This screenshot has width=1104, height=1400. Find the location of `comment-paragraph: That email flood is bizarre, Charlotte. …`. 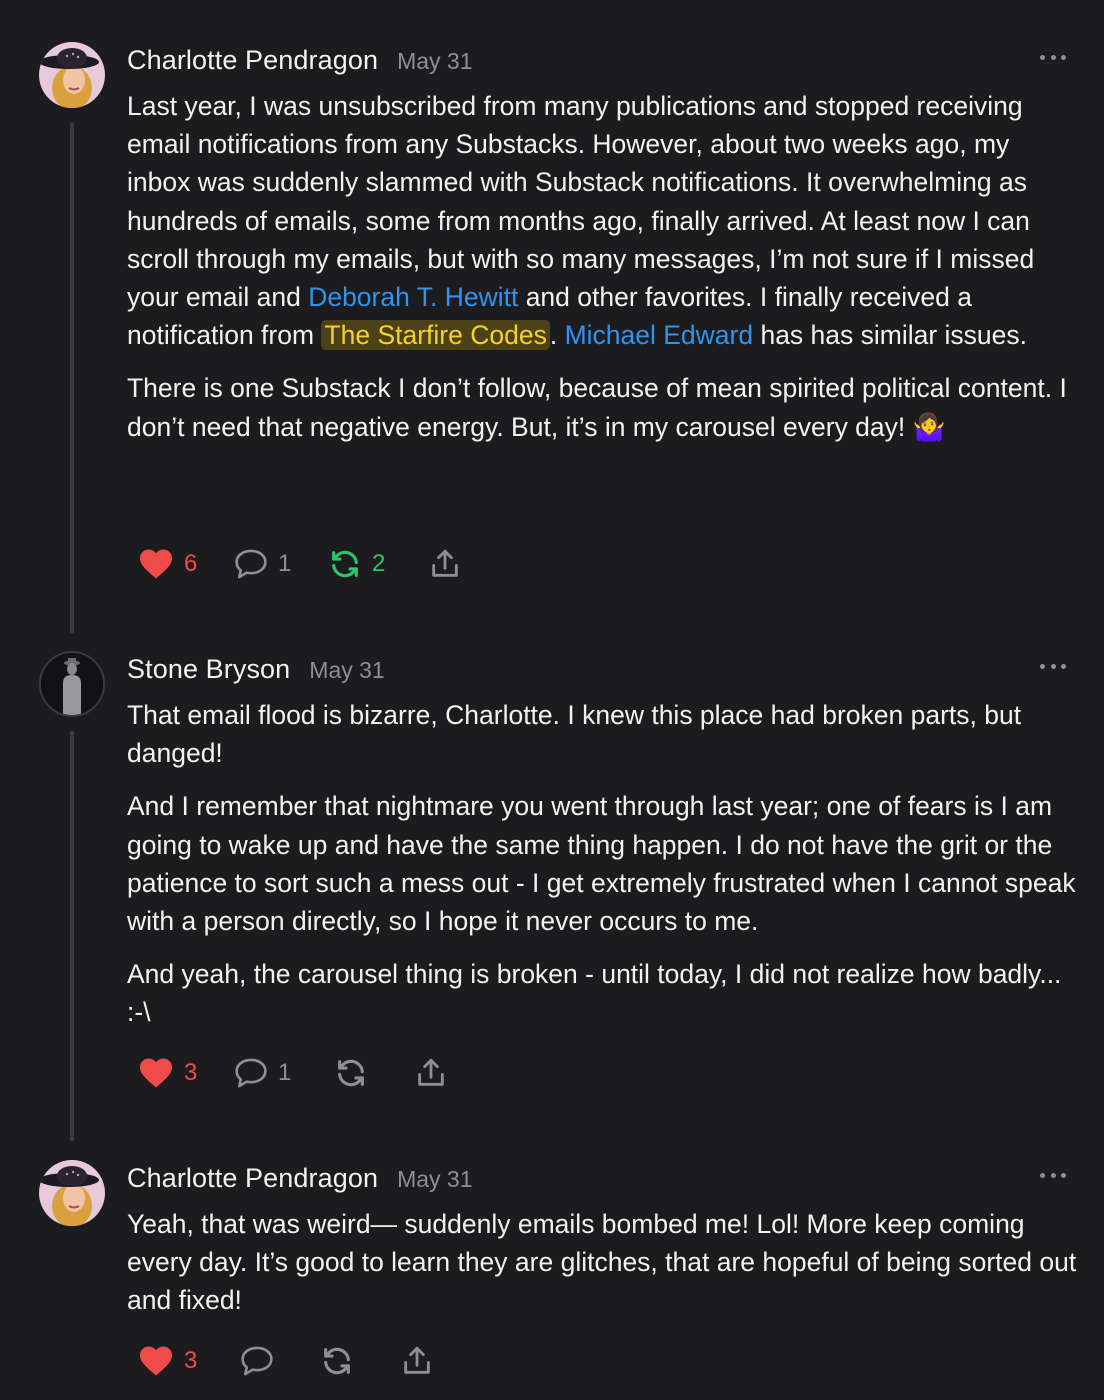

comment-paragraph: That email flood is bizarre, Charlotte. … is located at coordinates (574, 734).